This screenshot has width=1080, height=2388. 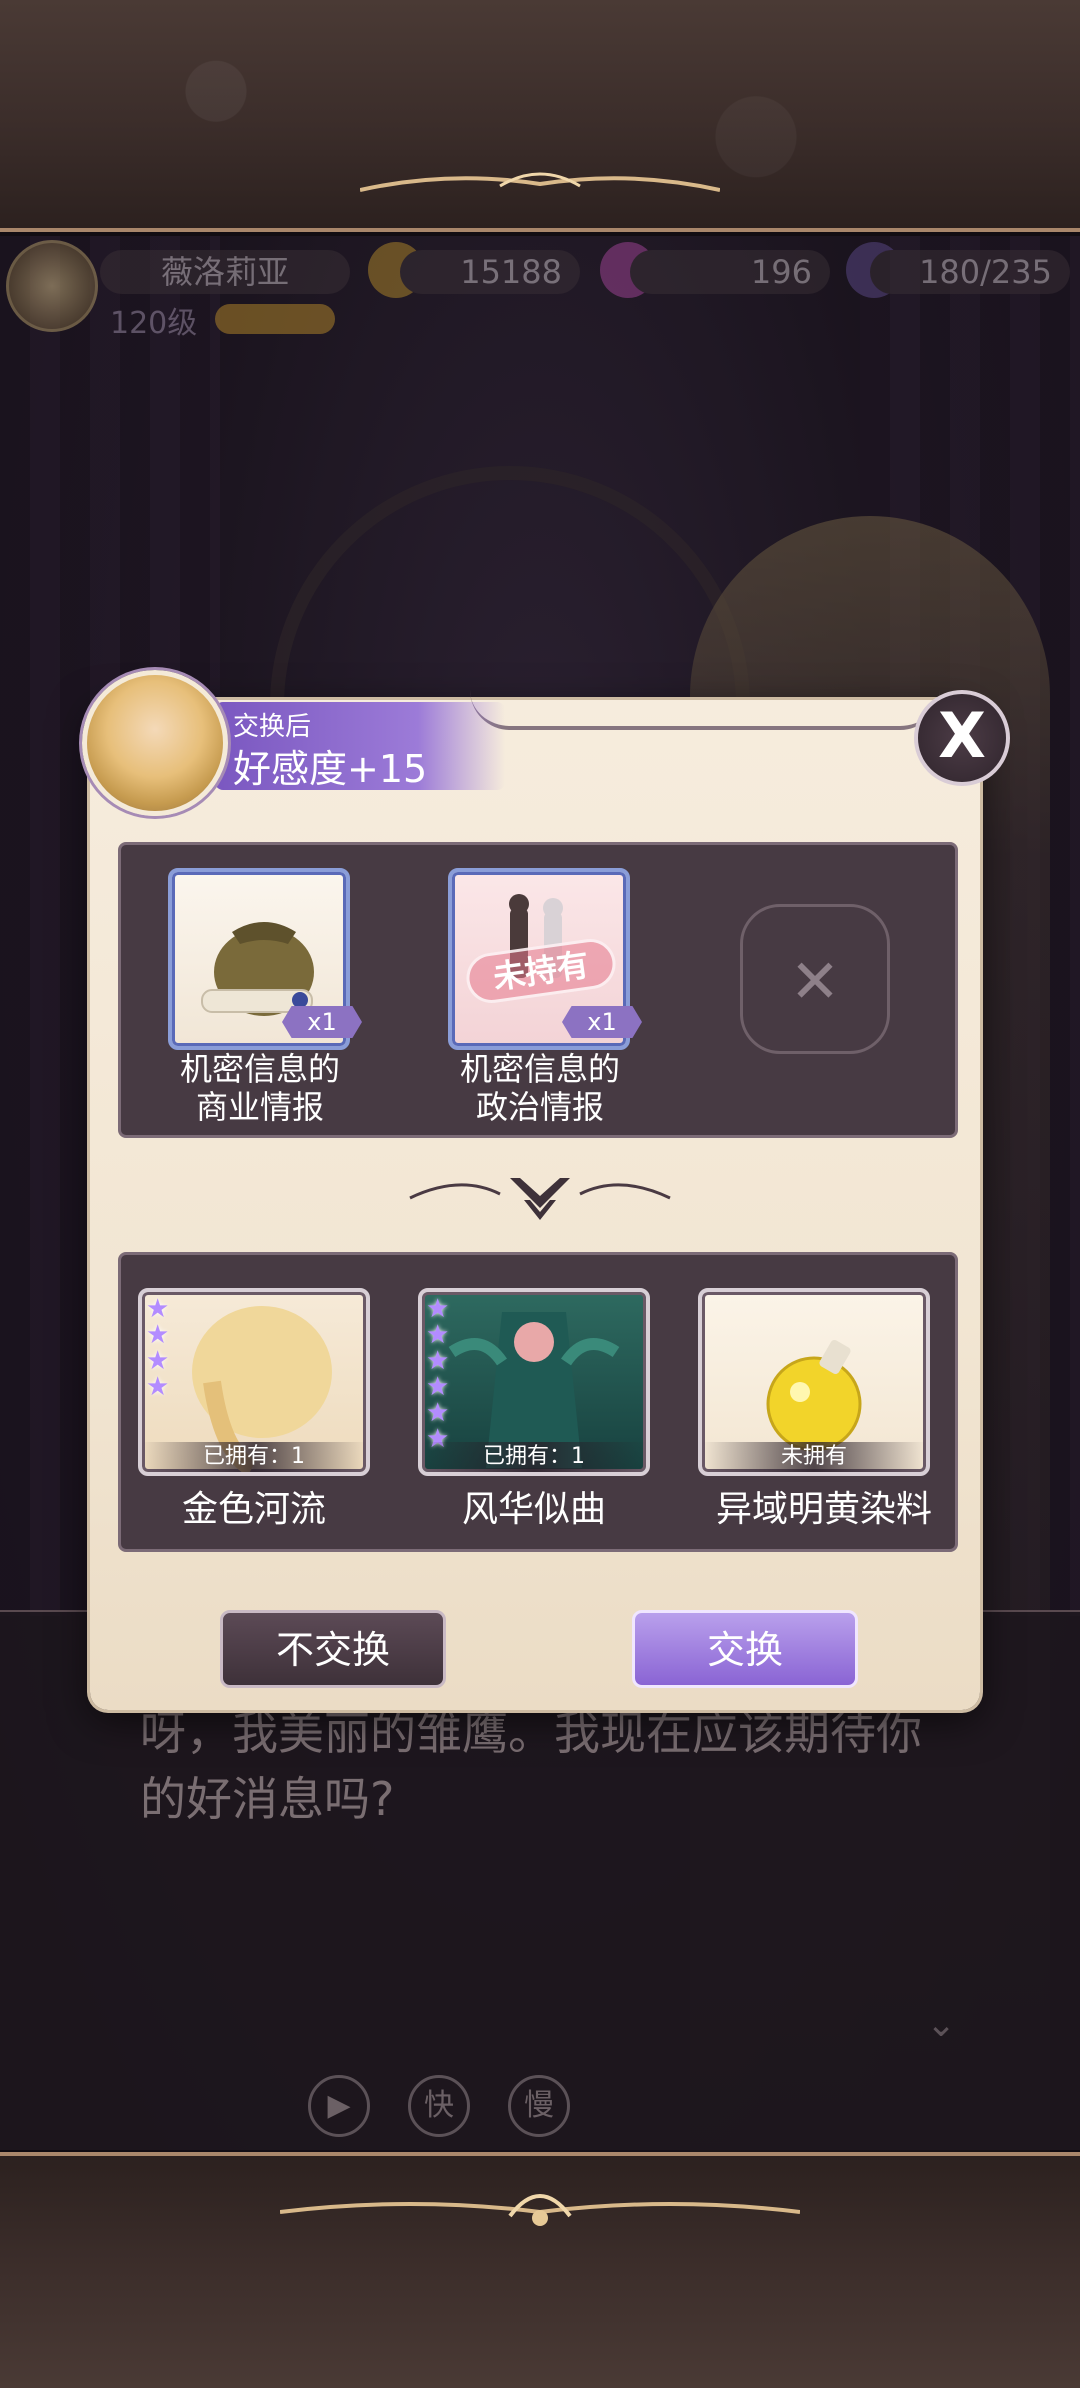 What do you see at coordinates (540, 116) in the screenshot?
I see `top-frame-band` at bounding box center [540, 116].